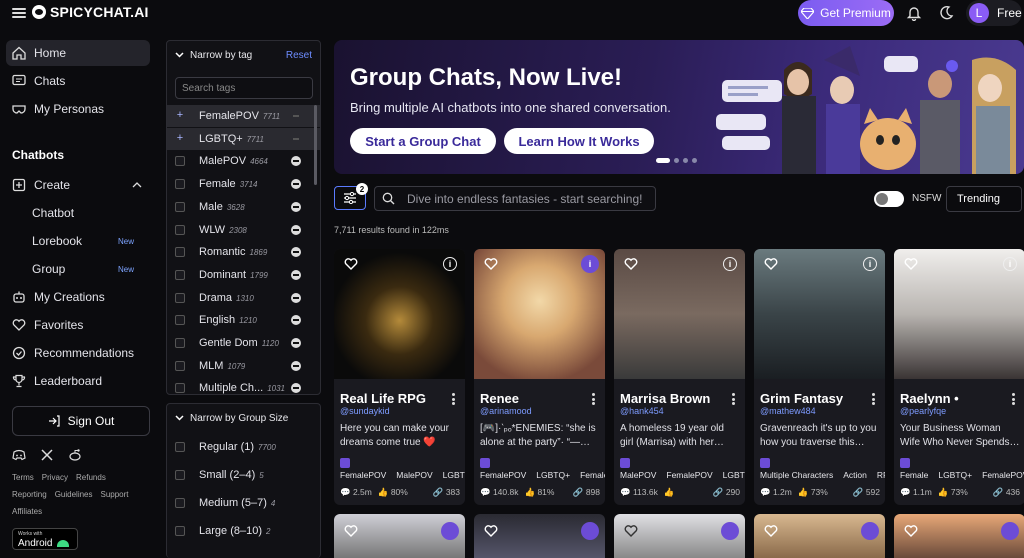 Image resolution: width=1024 pixels, height=558 pixels. I want to click on card-tag: LGBTQ+, so click(734, 475).